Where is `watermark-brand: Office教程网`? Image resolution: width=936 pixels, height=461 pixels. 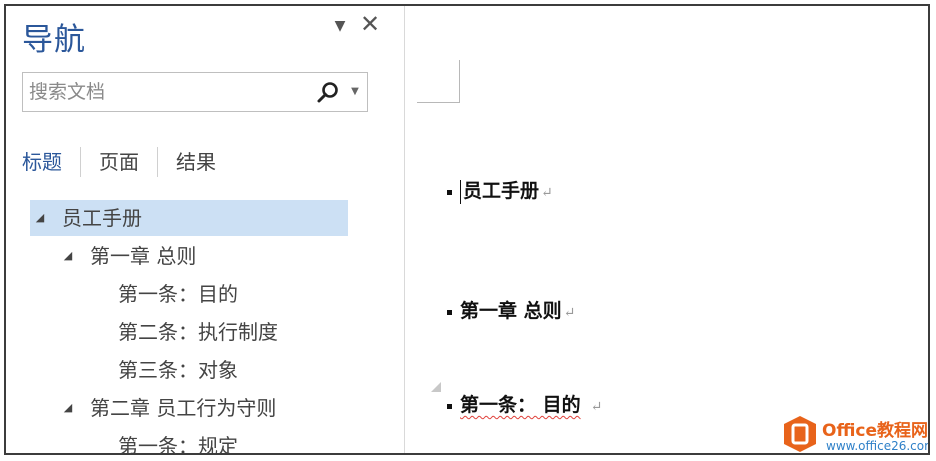
watermark-brand: Office教程网 is located at coordinates (875, 431).